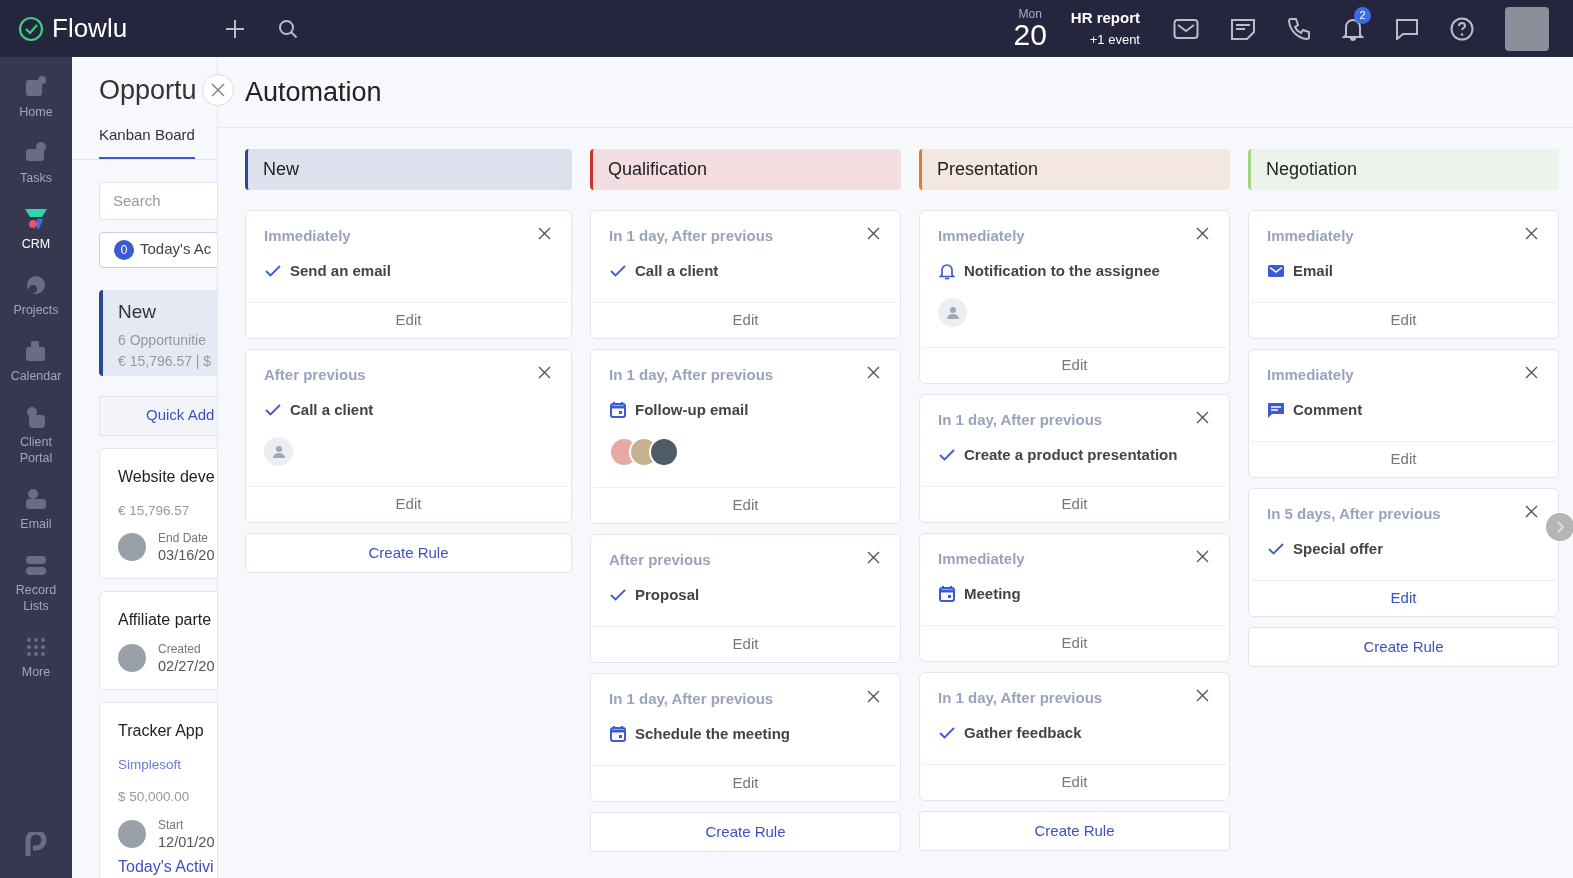 This screenshot has height=878, width=1573. What do you see at coordinates (36, 509) in the screenshot?
I see `sidebar-item: Email` at bounding box center [36, 509].